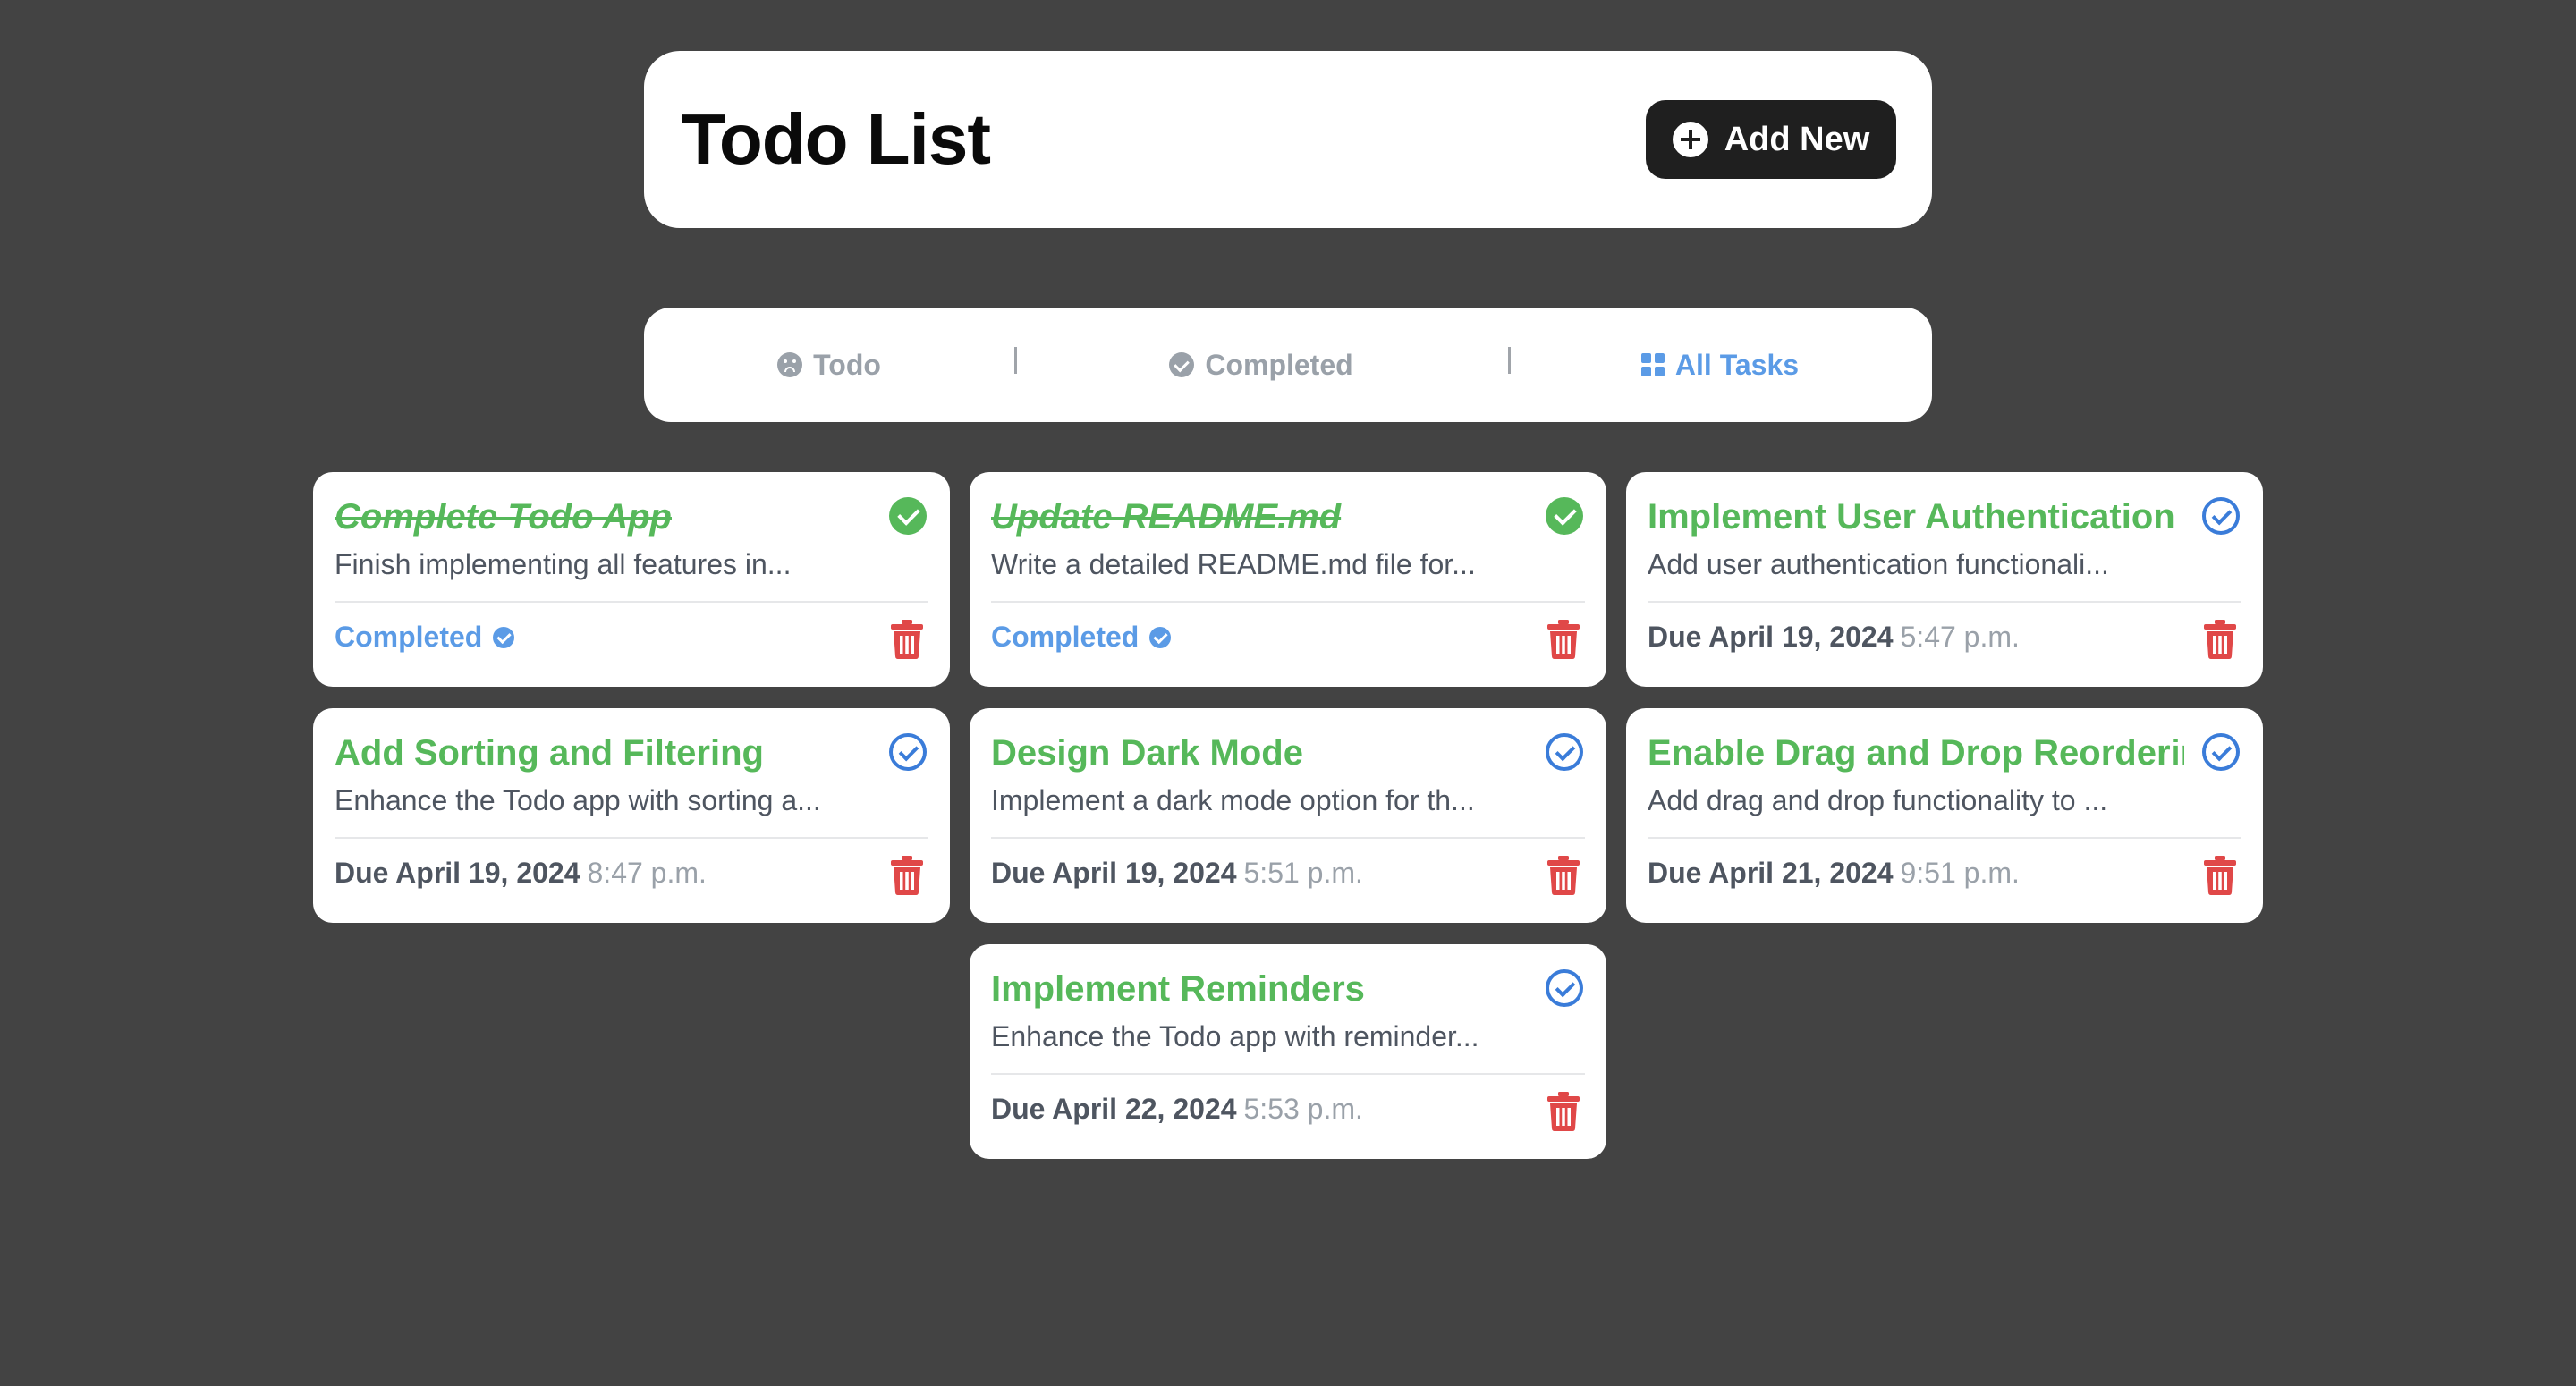 The height and width of the screenshot is (1386, 2576). I want to click on page-title: Todo List, so click(836, 139).